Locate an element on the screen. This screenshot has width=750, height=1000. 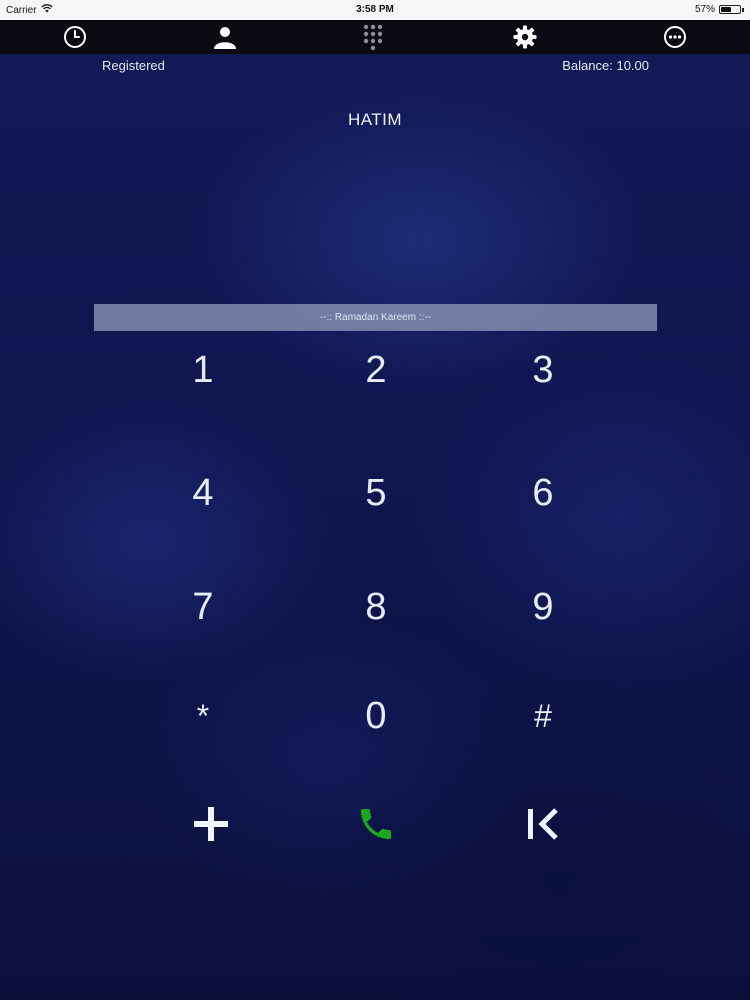
backspace-button is located at coordinates (543, 826).